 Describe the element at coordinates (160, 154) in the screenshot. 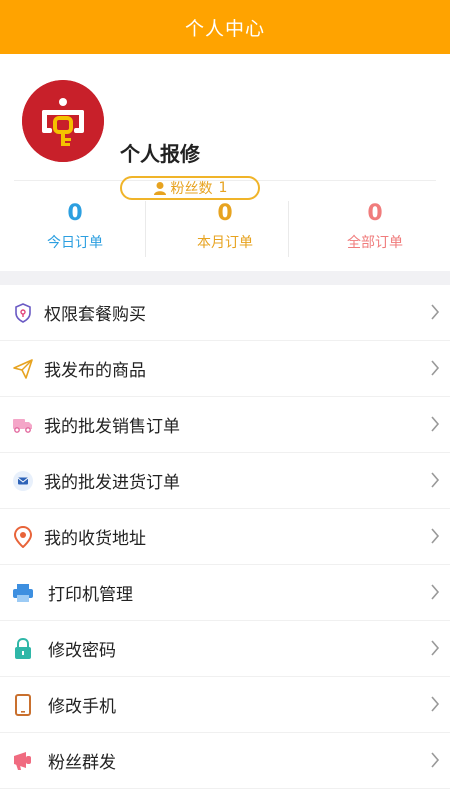

I see `profile-name: 个人报修` at that location.